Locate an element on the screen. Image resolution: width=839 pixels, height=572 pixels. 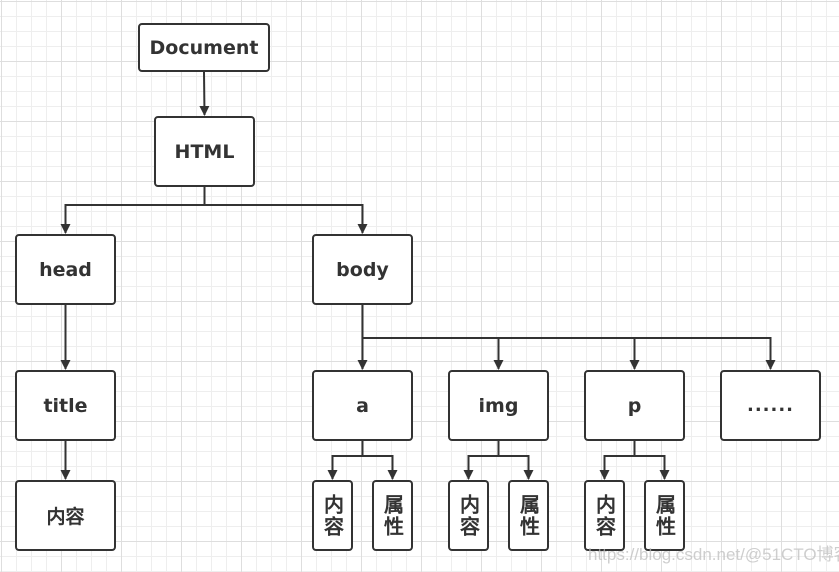
node-html: HTML is located at coordinates (204, 151).